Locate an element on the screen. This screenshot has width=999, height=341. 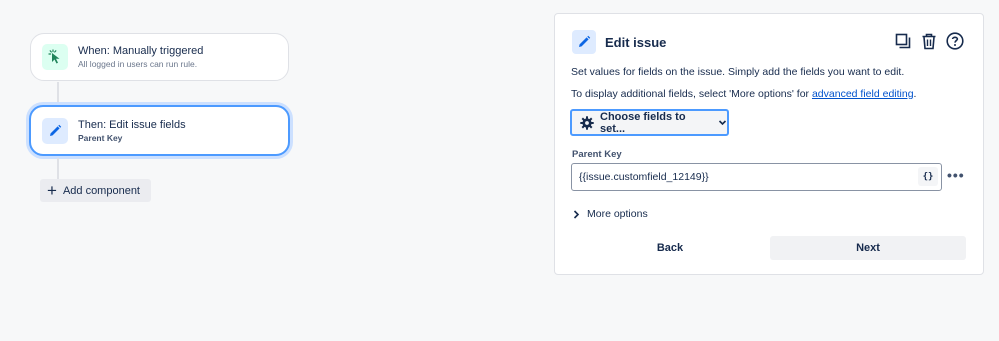
add-component-button: + Add component is located at coordinates (95, 190).